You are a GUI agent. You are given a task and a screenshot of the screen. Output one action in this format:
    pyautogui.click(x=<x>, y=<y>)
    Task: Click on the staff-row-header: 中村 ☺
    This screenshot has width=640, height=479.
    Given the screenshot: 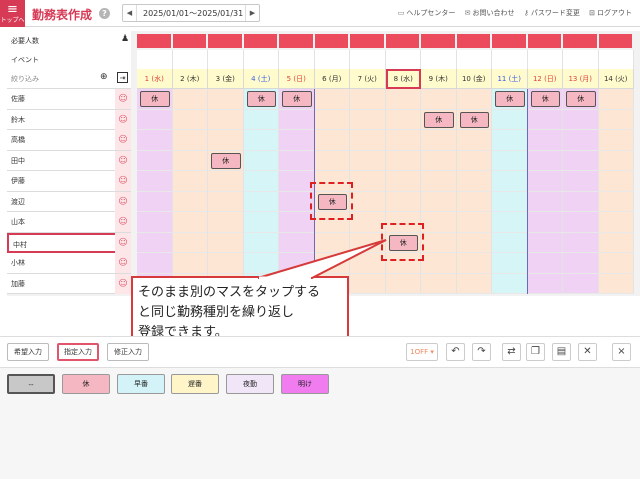 What is the action you would take?
    pyautogui.click(x=69, y=242)
    